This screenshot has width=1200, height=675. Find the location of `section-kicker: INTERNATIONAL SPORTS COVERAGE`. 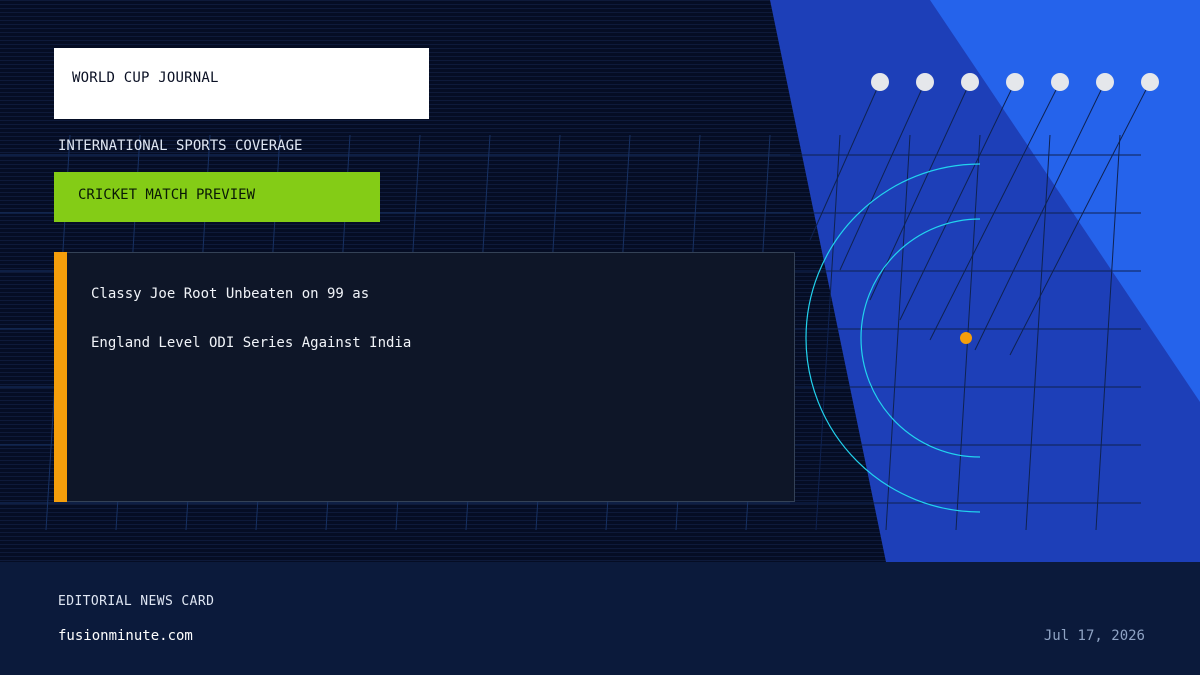

section-kicker: INTERNATIONAL SPORTS COVERAGE is located at coordinates (180, 146).